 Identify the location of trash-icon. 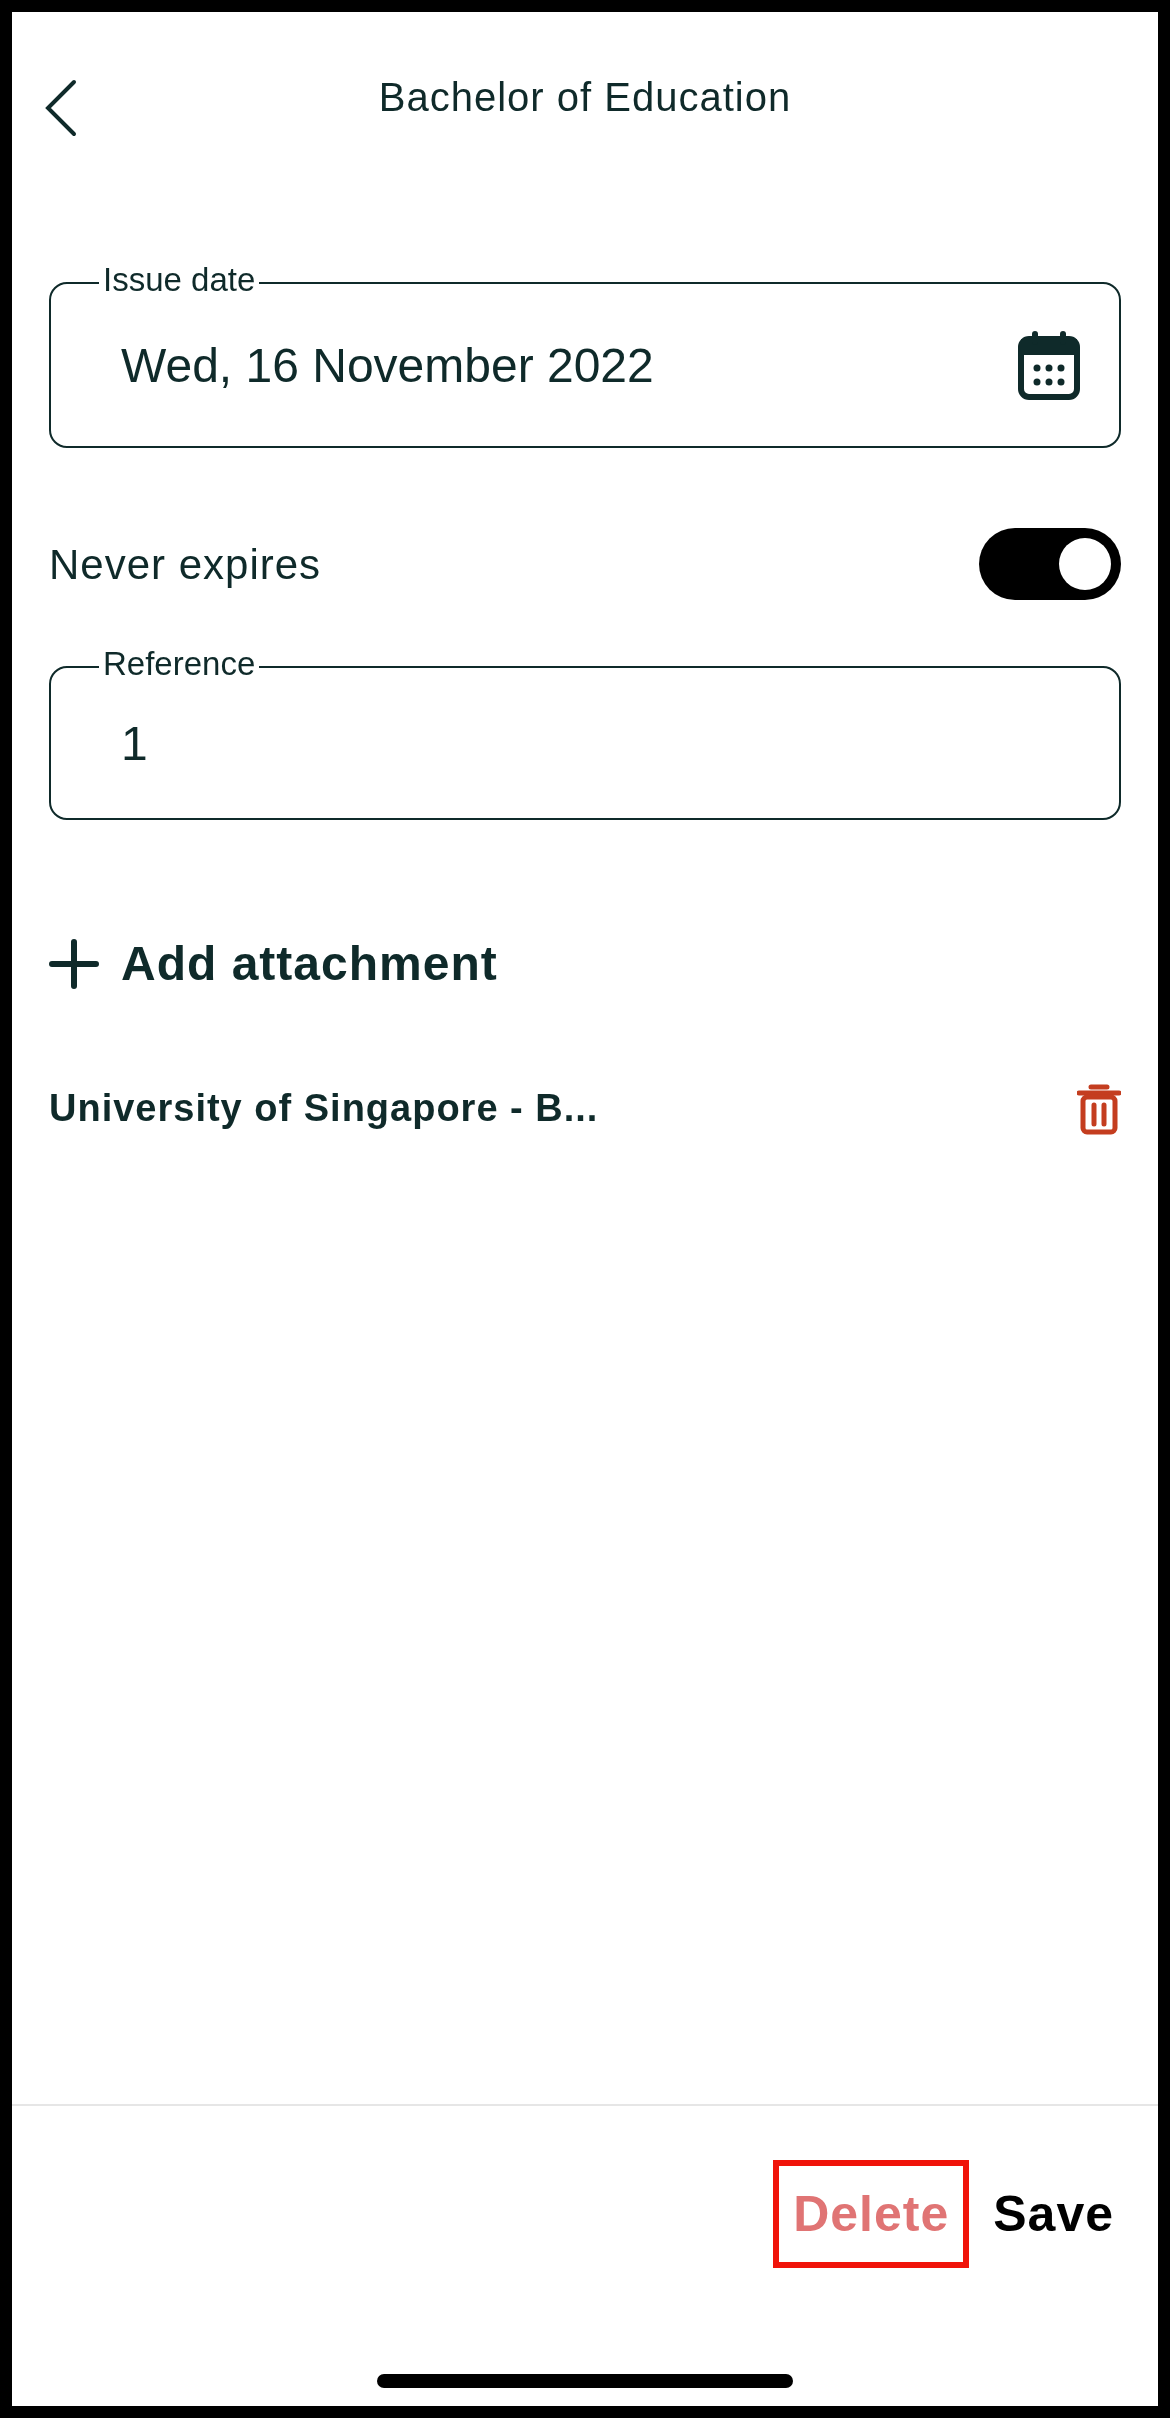
(1099, 1108).